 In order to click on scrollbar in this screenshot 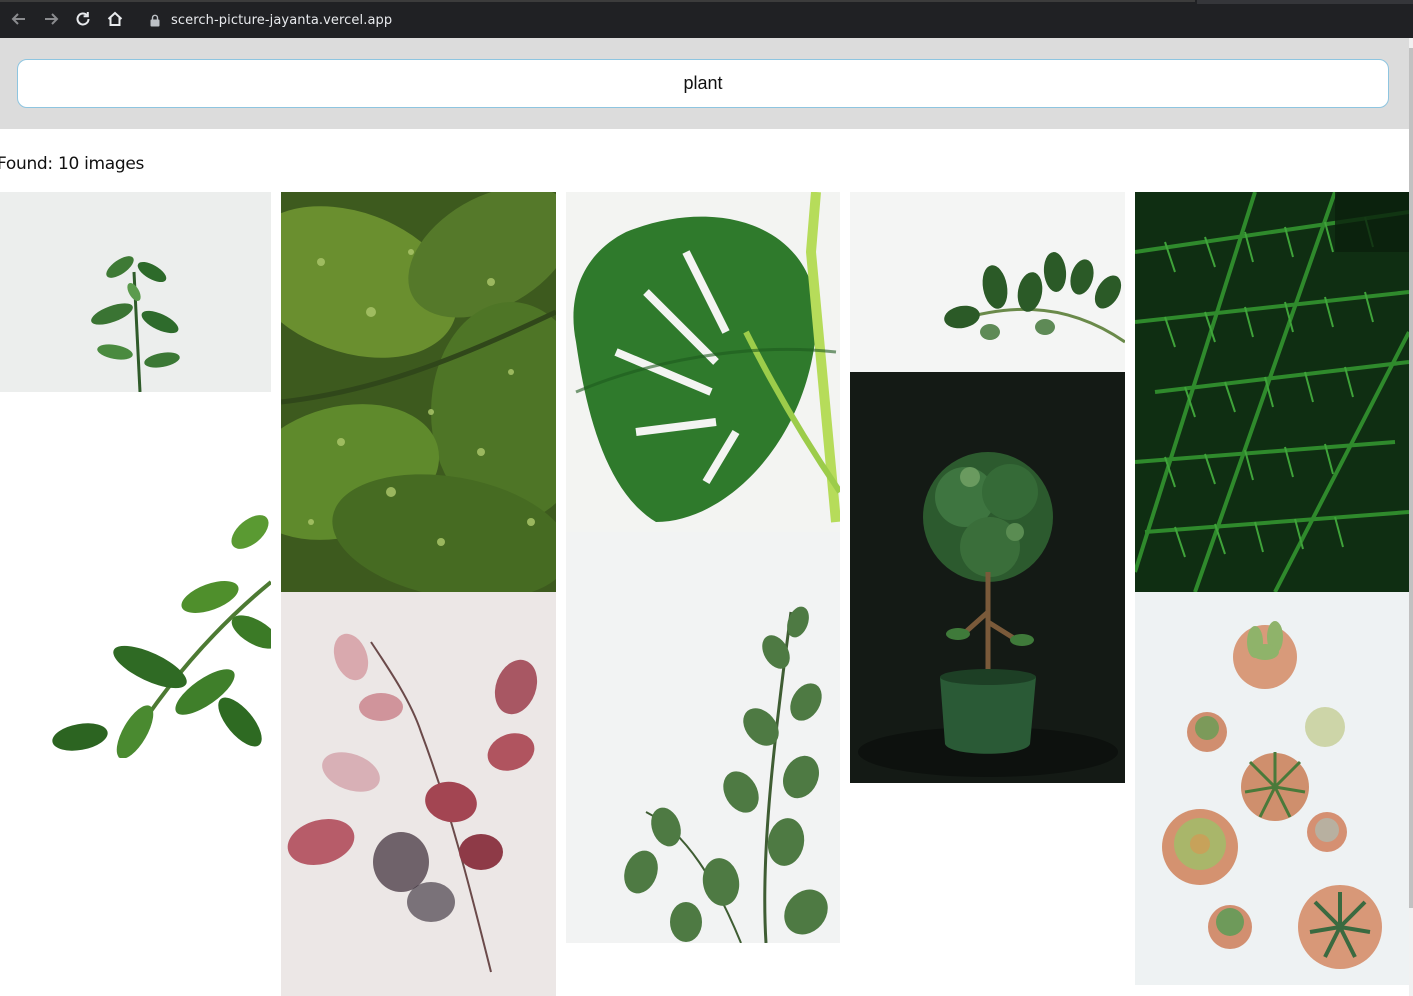, I will do `click(1411, 517)`.